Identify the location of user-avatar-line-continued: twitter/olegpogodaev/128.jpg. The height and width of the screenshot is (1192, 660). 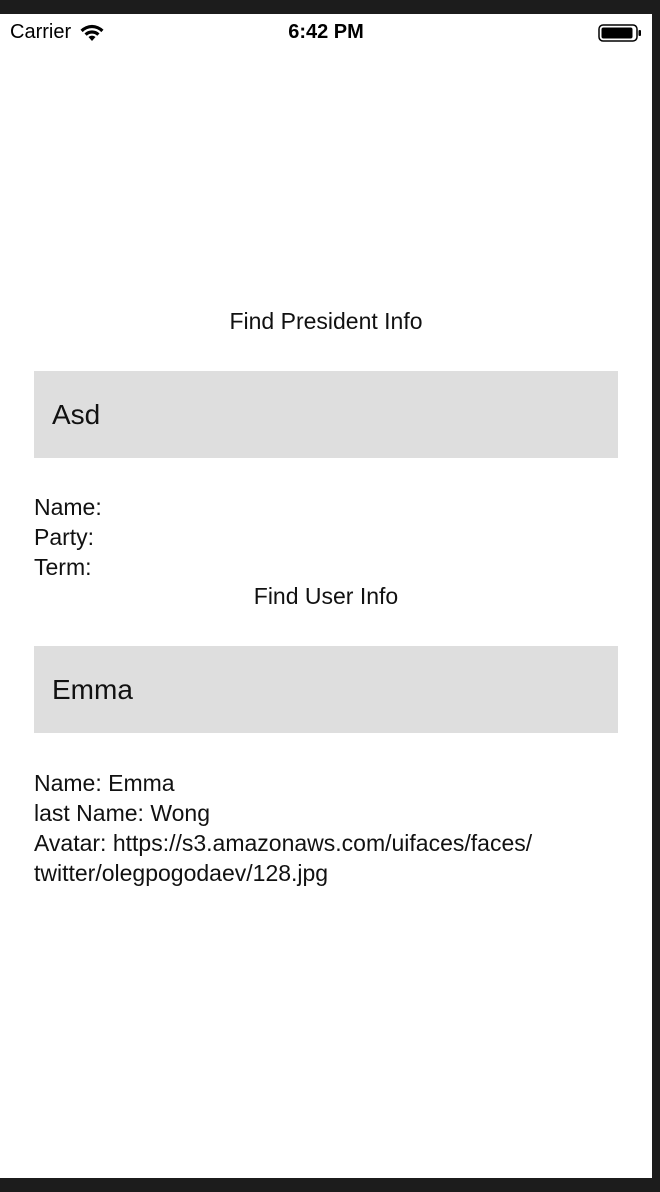
(181, 873).